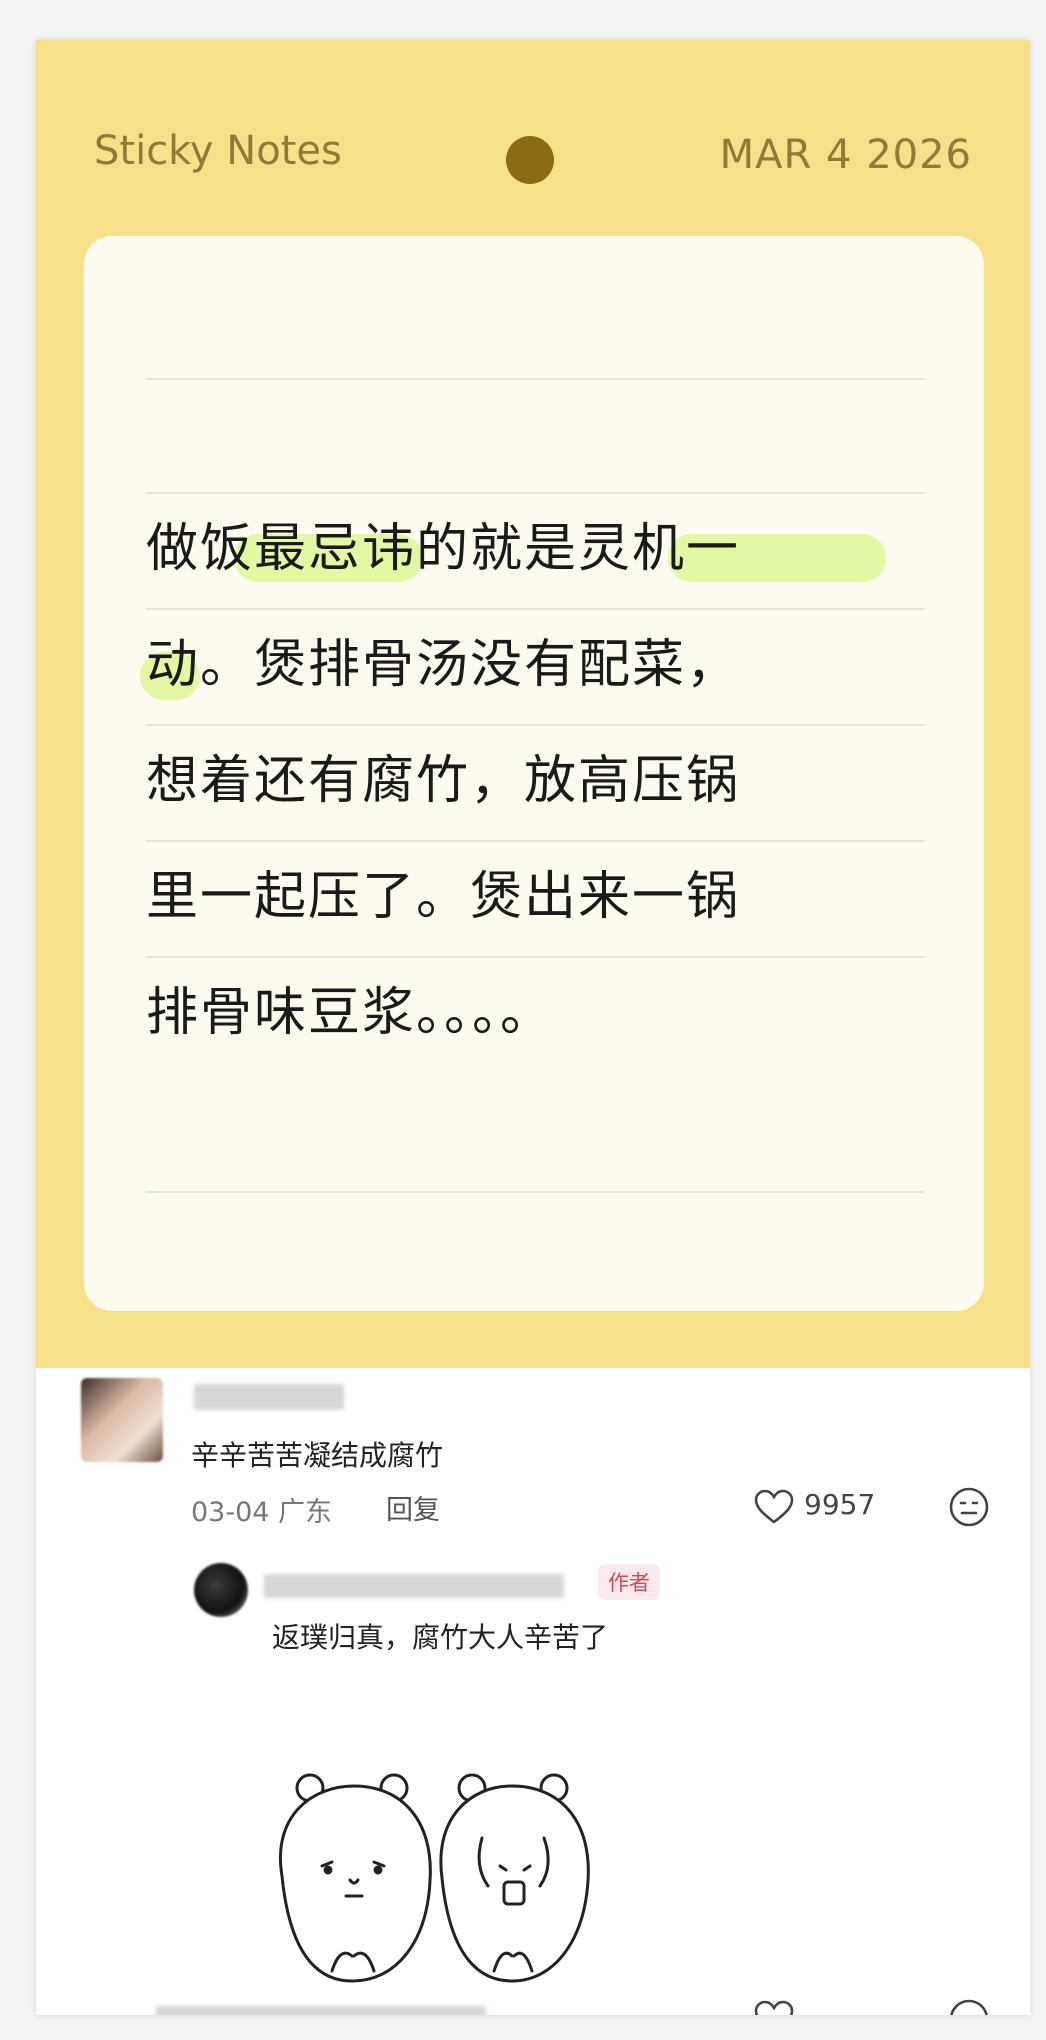 Image resolution: width=1046 pixels, height=2040 pixels. What do you see at coordinates (629, 1582) in the screenshot?
I see `author-badge: 作者` at bounding box center [629, 1582].